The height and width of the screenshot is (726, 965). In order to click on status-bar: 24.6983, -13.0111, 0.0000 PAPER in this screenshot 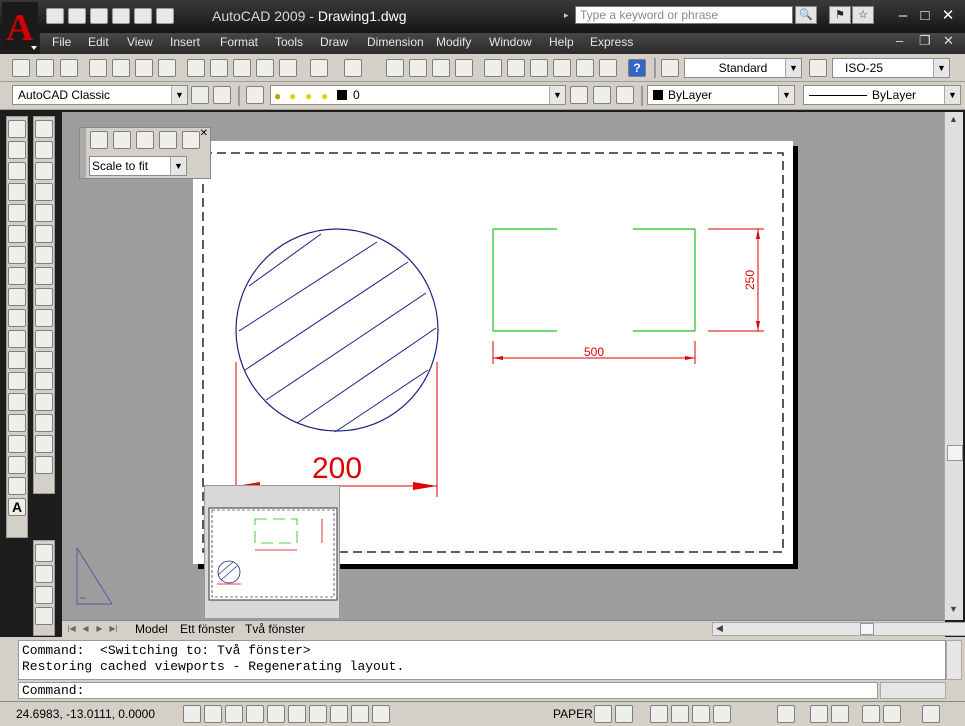, I will do `click(482, 713)`.